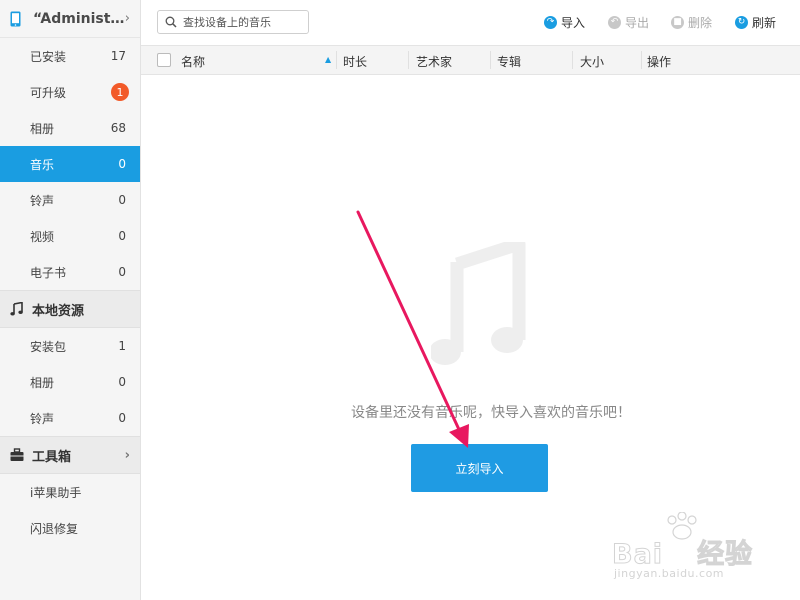 The image size is (800, 600). Describe the element at coordinates (54, 528) in the screenshot. I see `nav-item-label: 闪退修复` at that location.